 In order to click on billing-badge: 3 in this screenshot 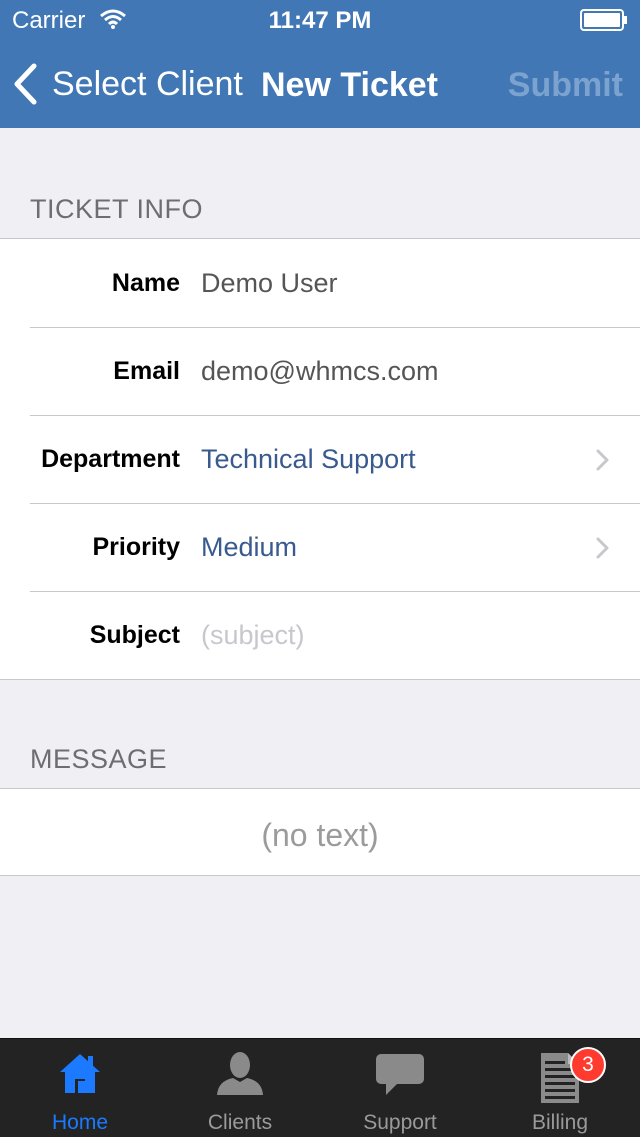, I will do `click(588, 1065)`.